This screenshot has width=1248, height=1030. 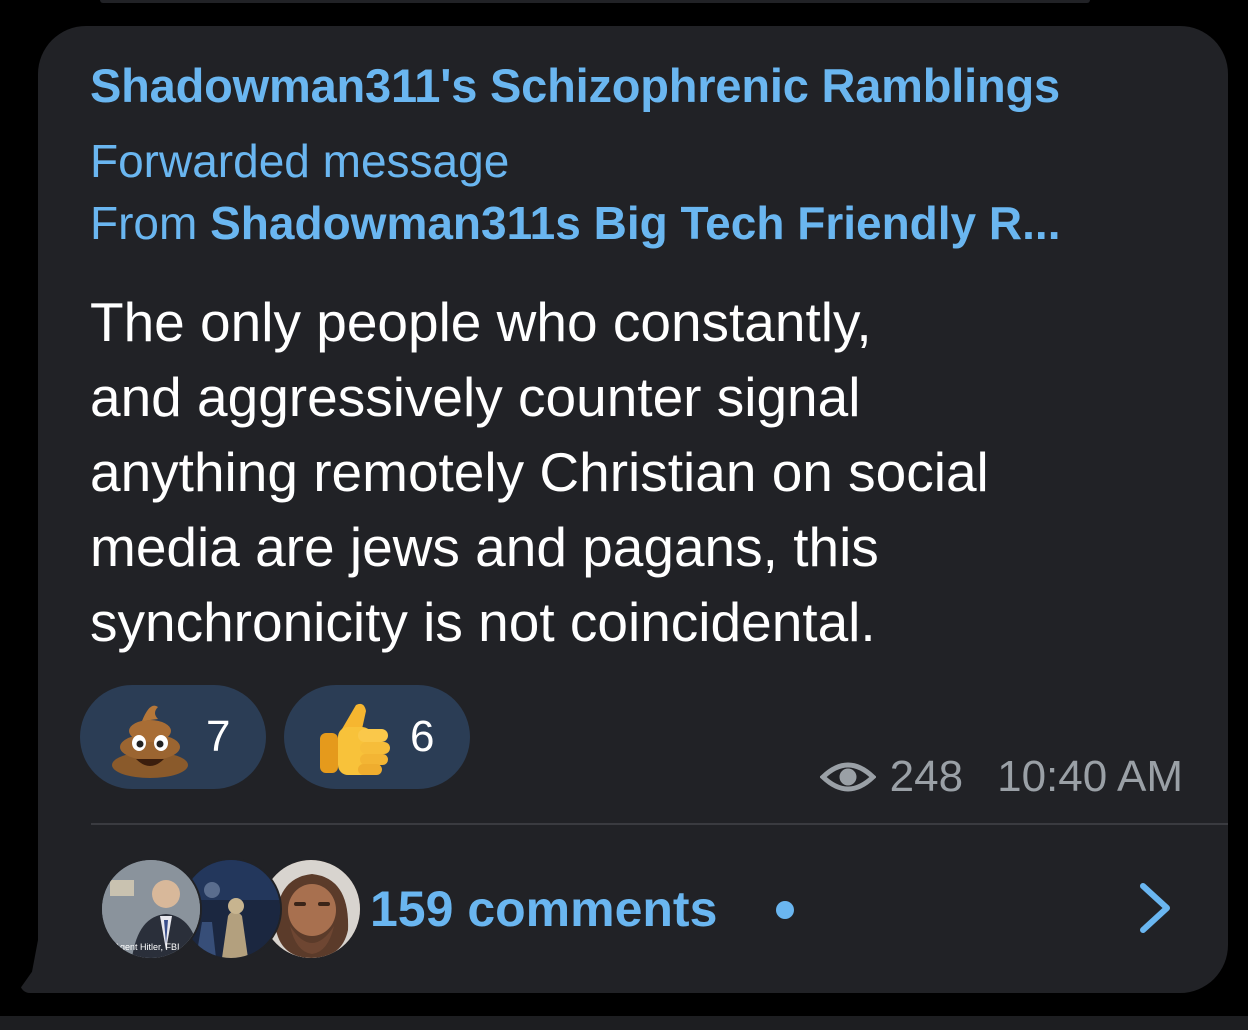 I want to click on previous-message-edge, so click(x=595, y=1).